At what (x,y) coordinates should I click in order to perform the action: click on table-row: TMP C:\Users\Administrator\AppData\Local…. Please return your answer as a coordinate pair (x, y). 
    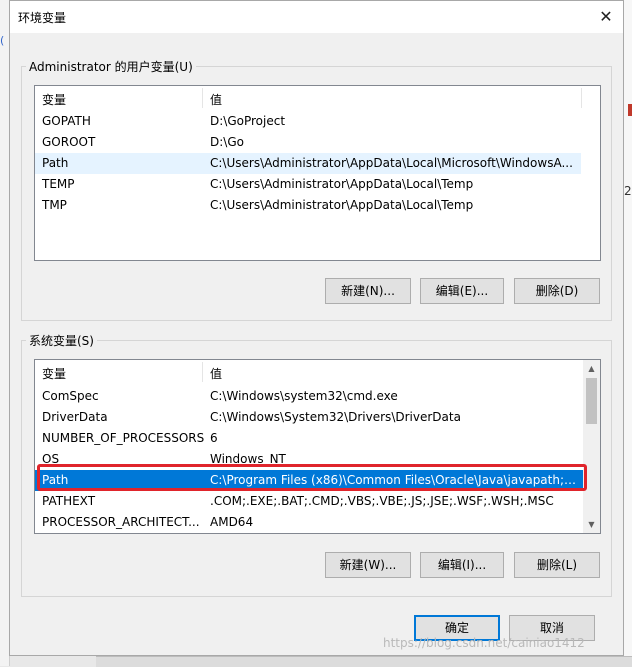
    Looking at the image, I should click on (308, 205).